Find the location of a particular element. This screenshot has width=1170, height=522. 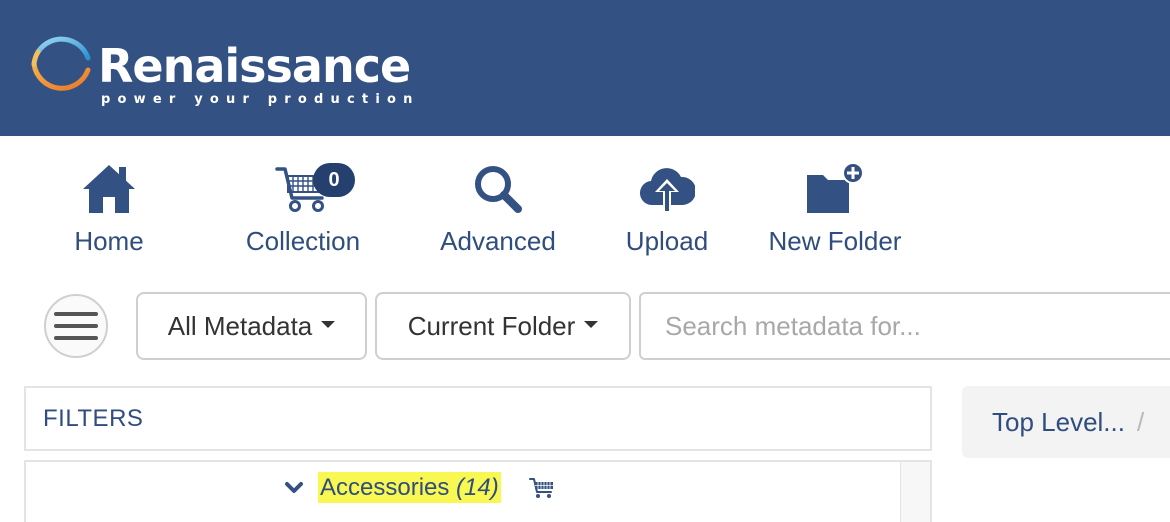

brand-tagline: power your production is located at coordinates (260, 99).